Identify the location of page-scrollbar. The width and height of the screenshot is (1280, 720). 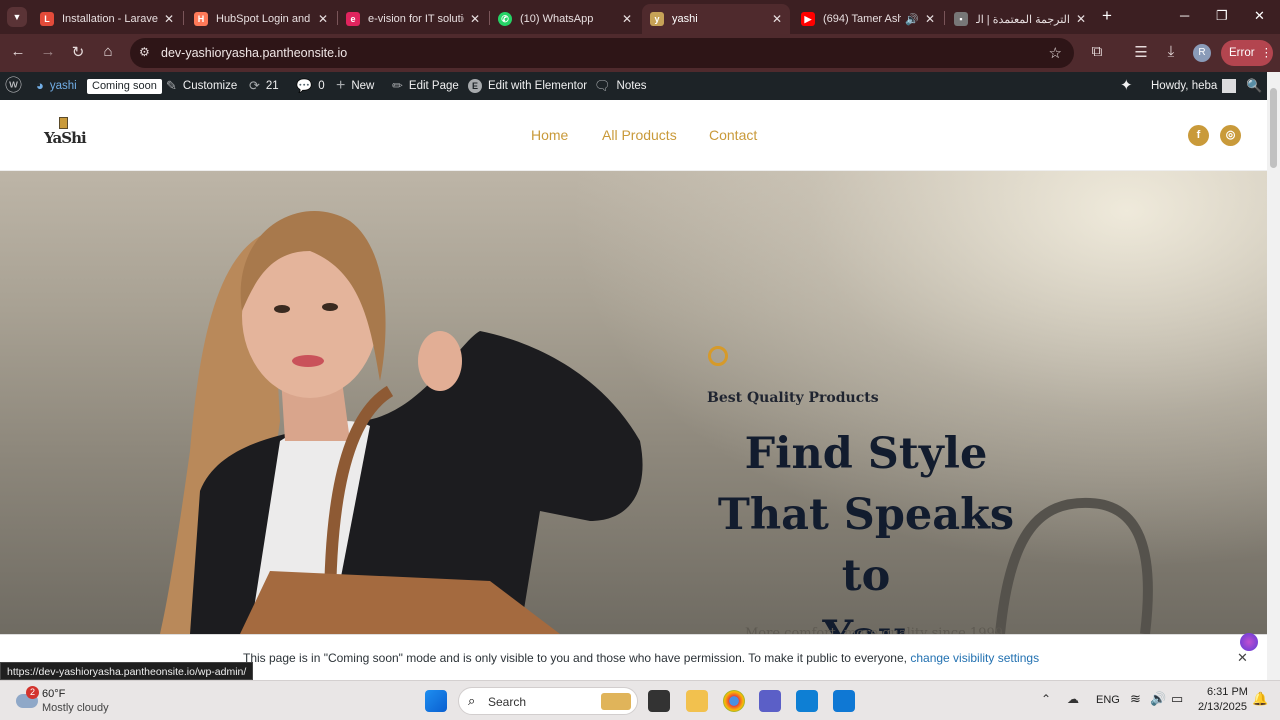
(1273, 376).